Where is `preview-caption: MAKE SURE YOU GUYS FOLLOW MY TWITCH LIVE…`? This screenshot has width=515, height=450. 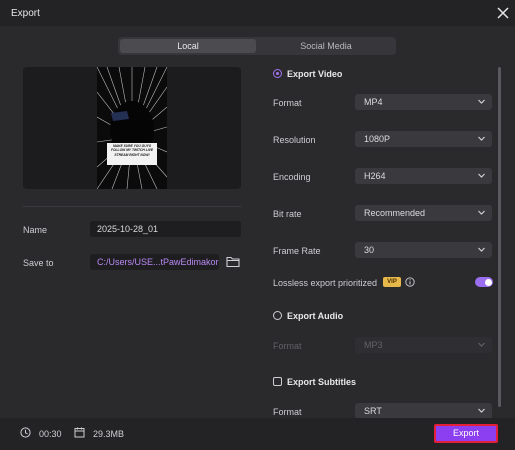
preview-caption: MAKE SURE YOU GUYS FOLLOW MY TWITCH LIVE… is located at coordinates (132, 154).